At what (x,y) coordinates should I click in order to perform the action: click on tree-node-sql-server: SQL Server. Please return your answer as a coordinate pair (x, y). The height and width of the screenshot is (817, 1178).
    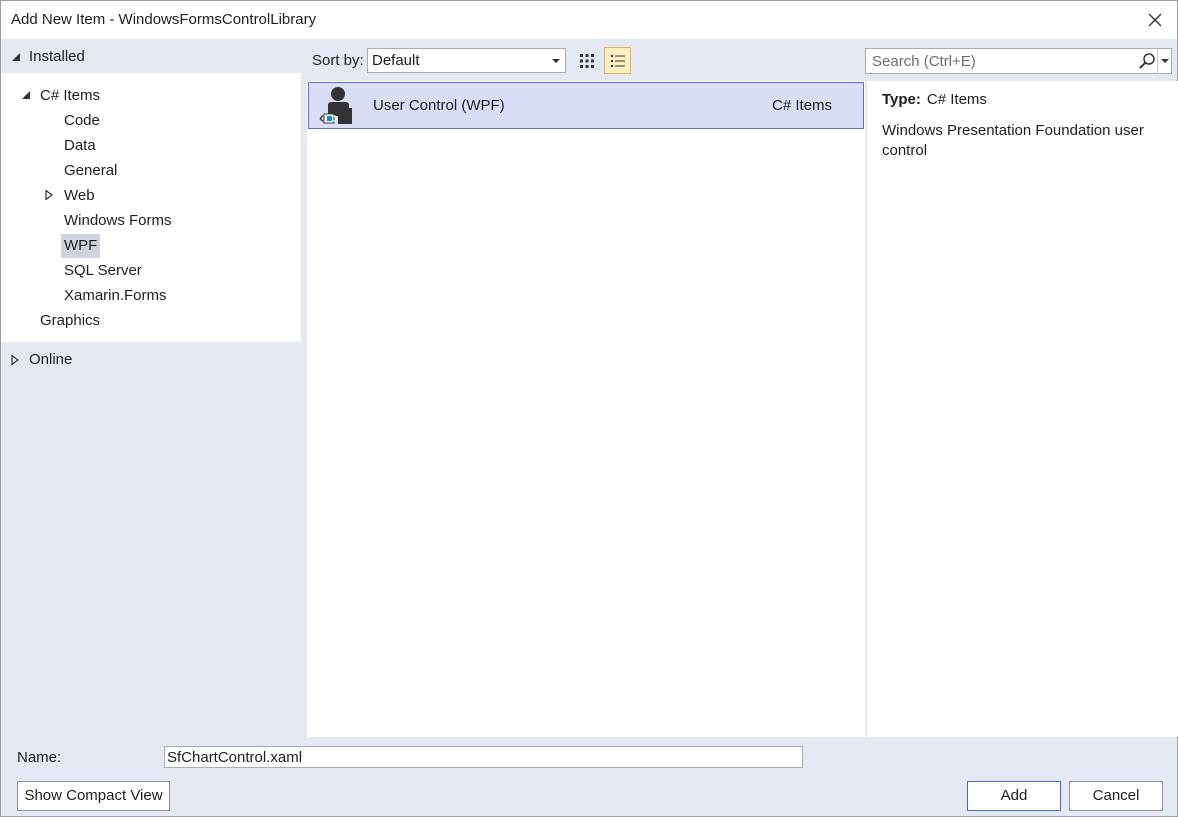
    Looking at the image, I should click on (103, 271).